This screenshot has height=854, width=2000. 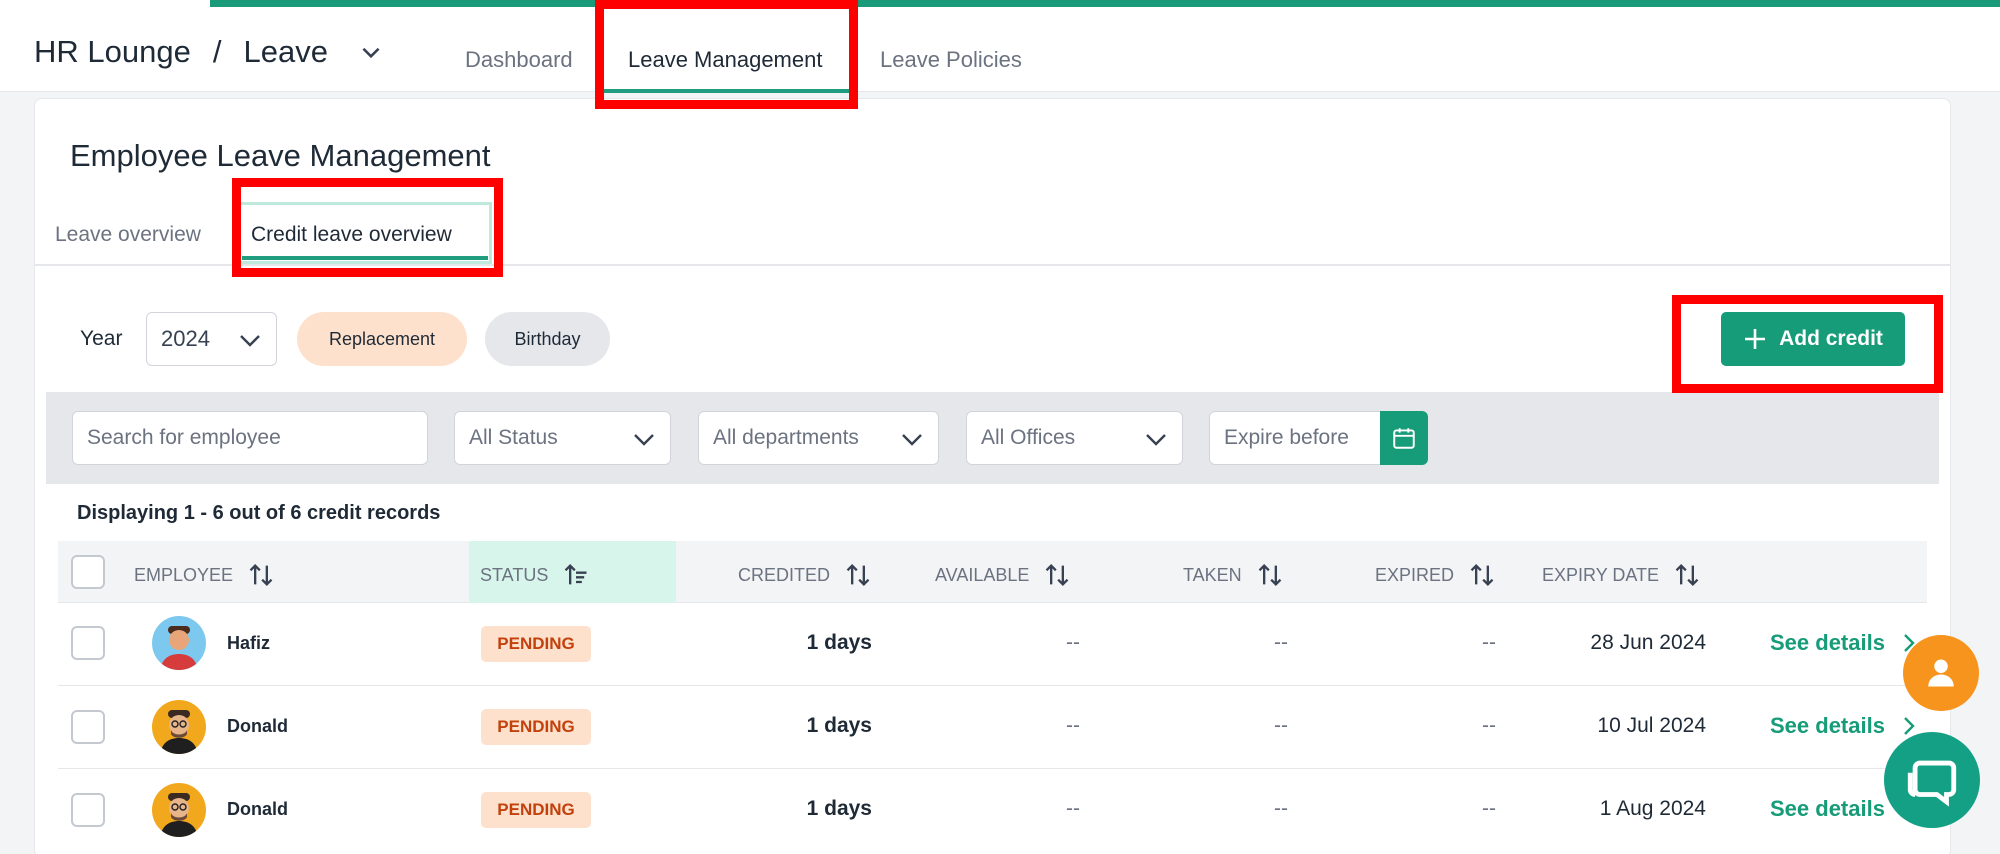 I want to click on department-filter-value: All departments, so click(x=786, y=437).